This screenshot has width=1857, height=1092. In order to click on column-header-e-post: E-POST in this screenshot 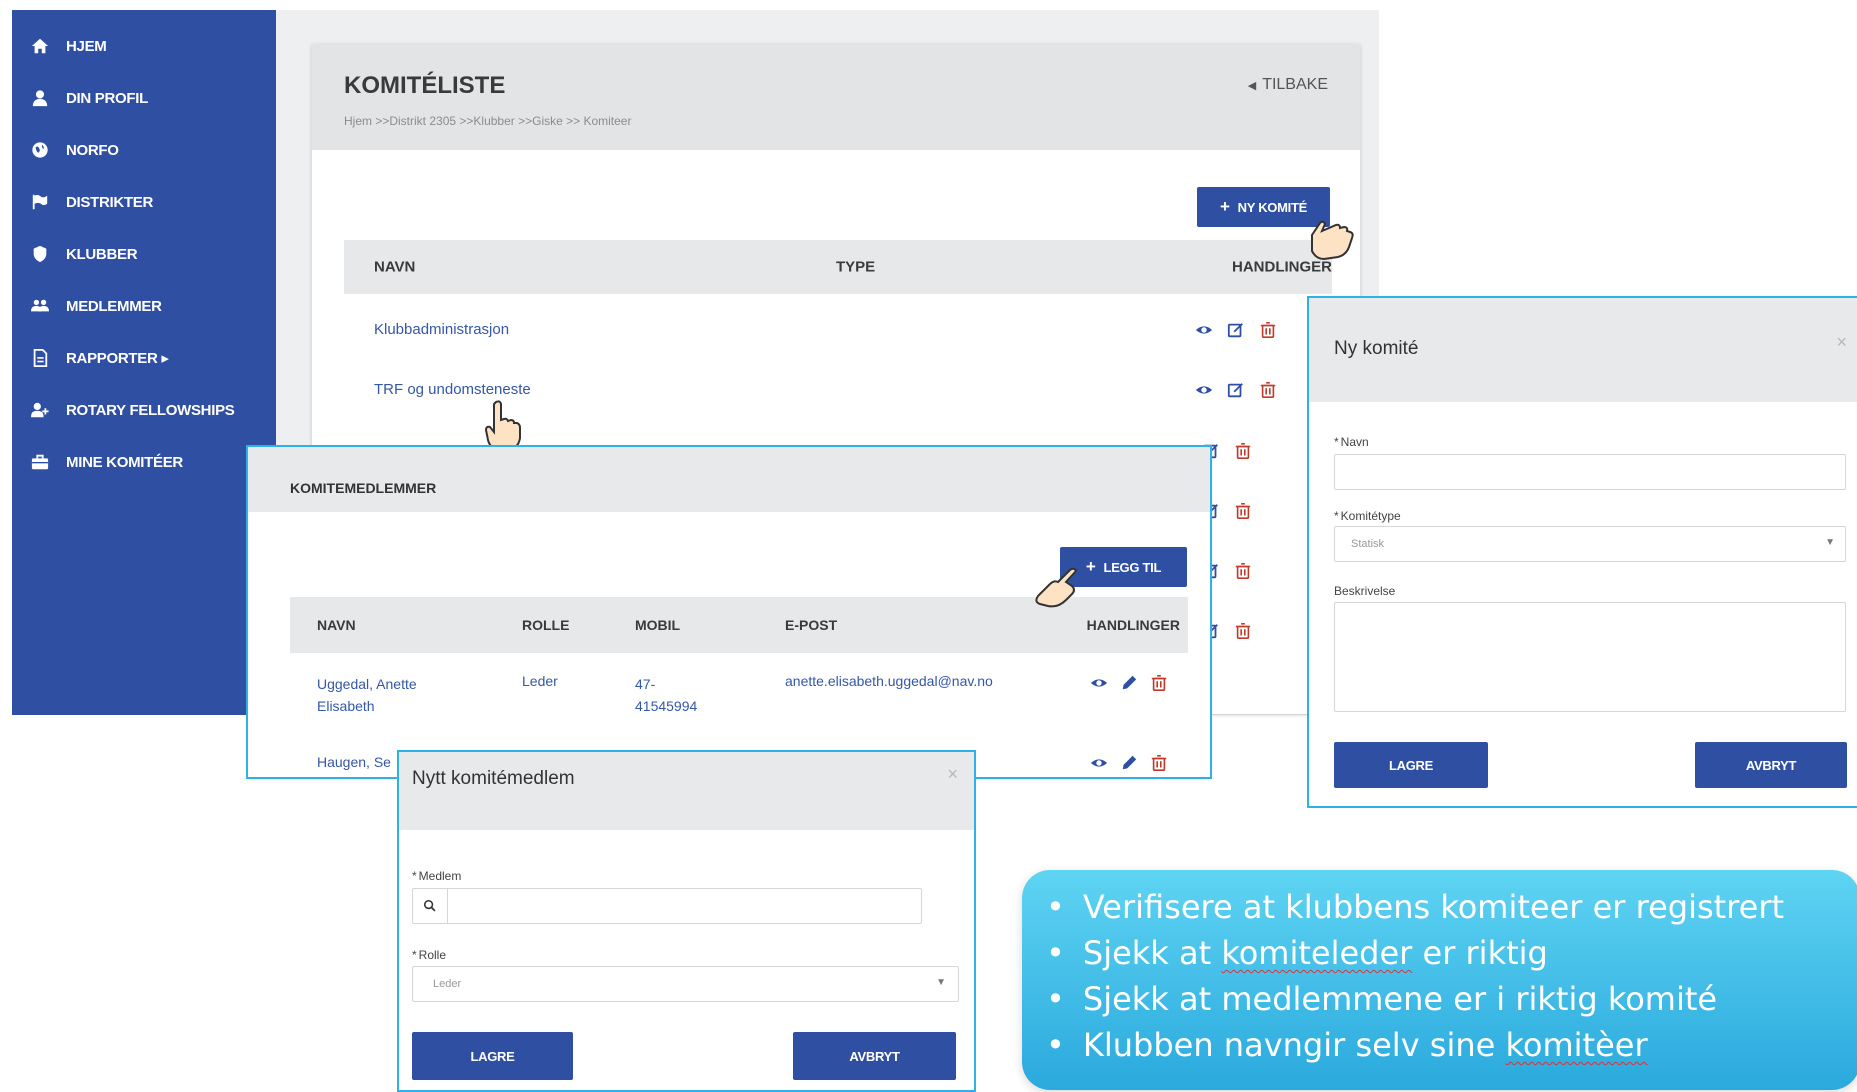, I will do `click(811, 625)`.